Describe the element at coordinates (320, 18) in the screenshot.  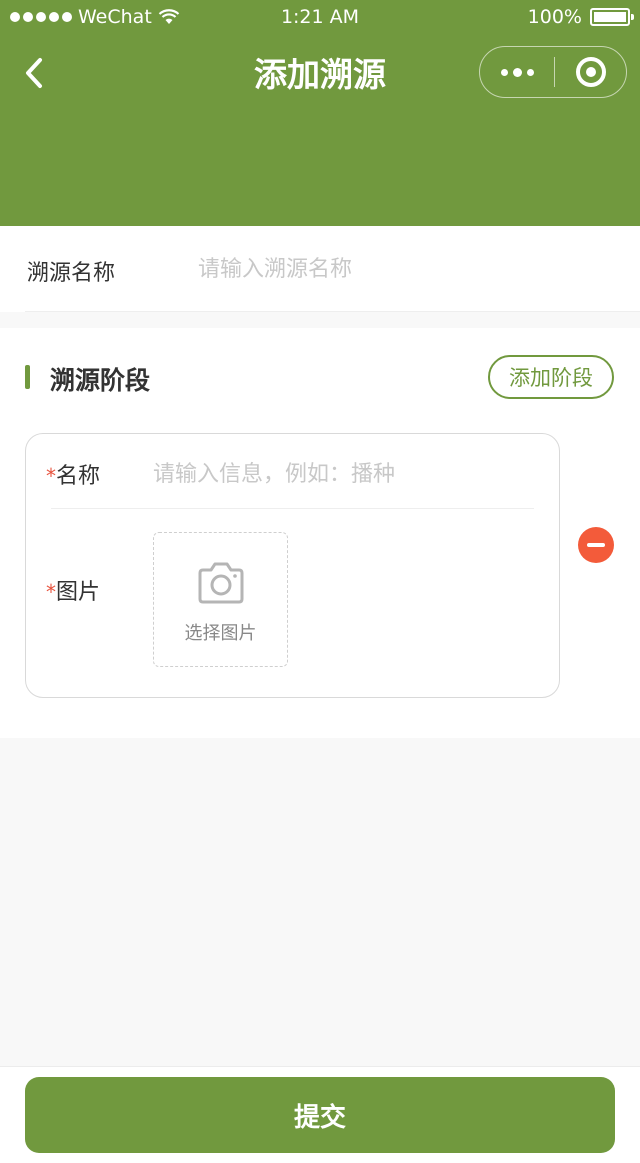
I see `status-bar: WeChat 1:21 AM 100%` at that location.